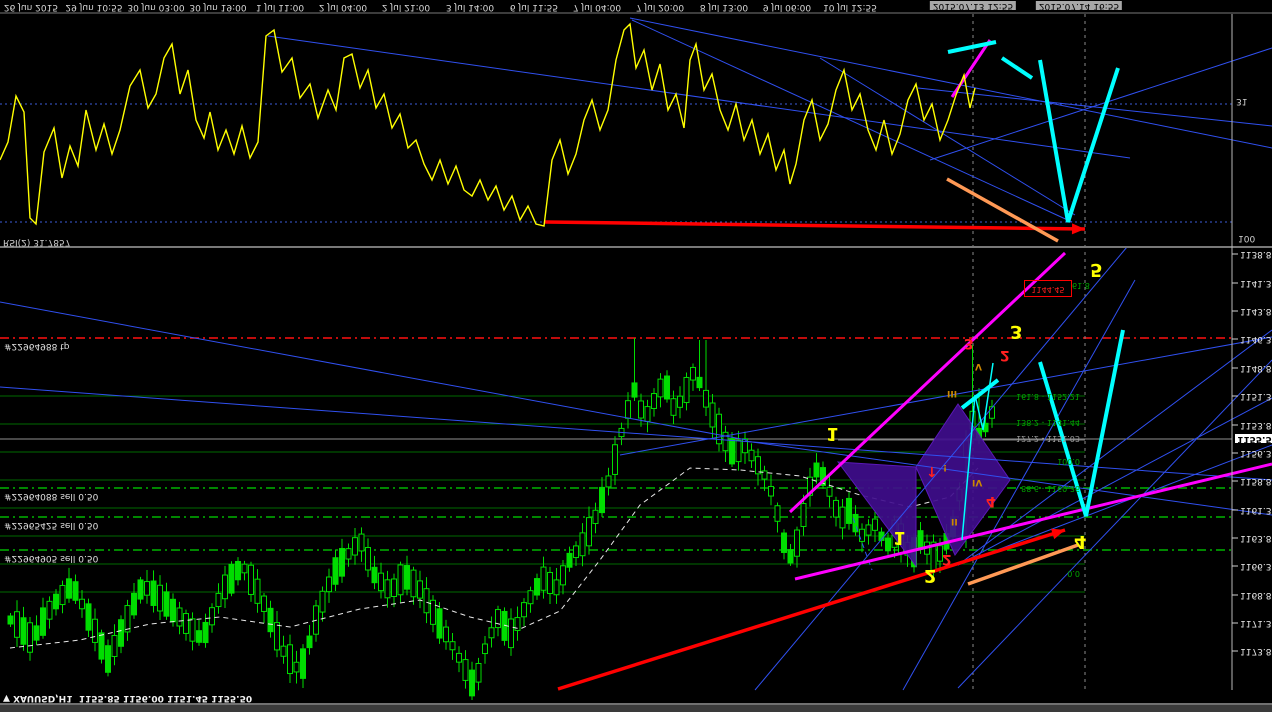  What do you see at coordinates (1081, 285) in the screenshot?
I see `fib-label: 61.8` at bounding box center [1081, 285].